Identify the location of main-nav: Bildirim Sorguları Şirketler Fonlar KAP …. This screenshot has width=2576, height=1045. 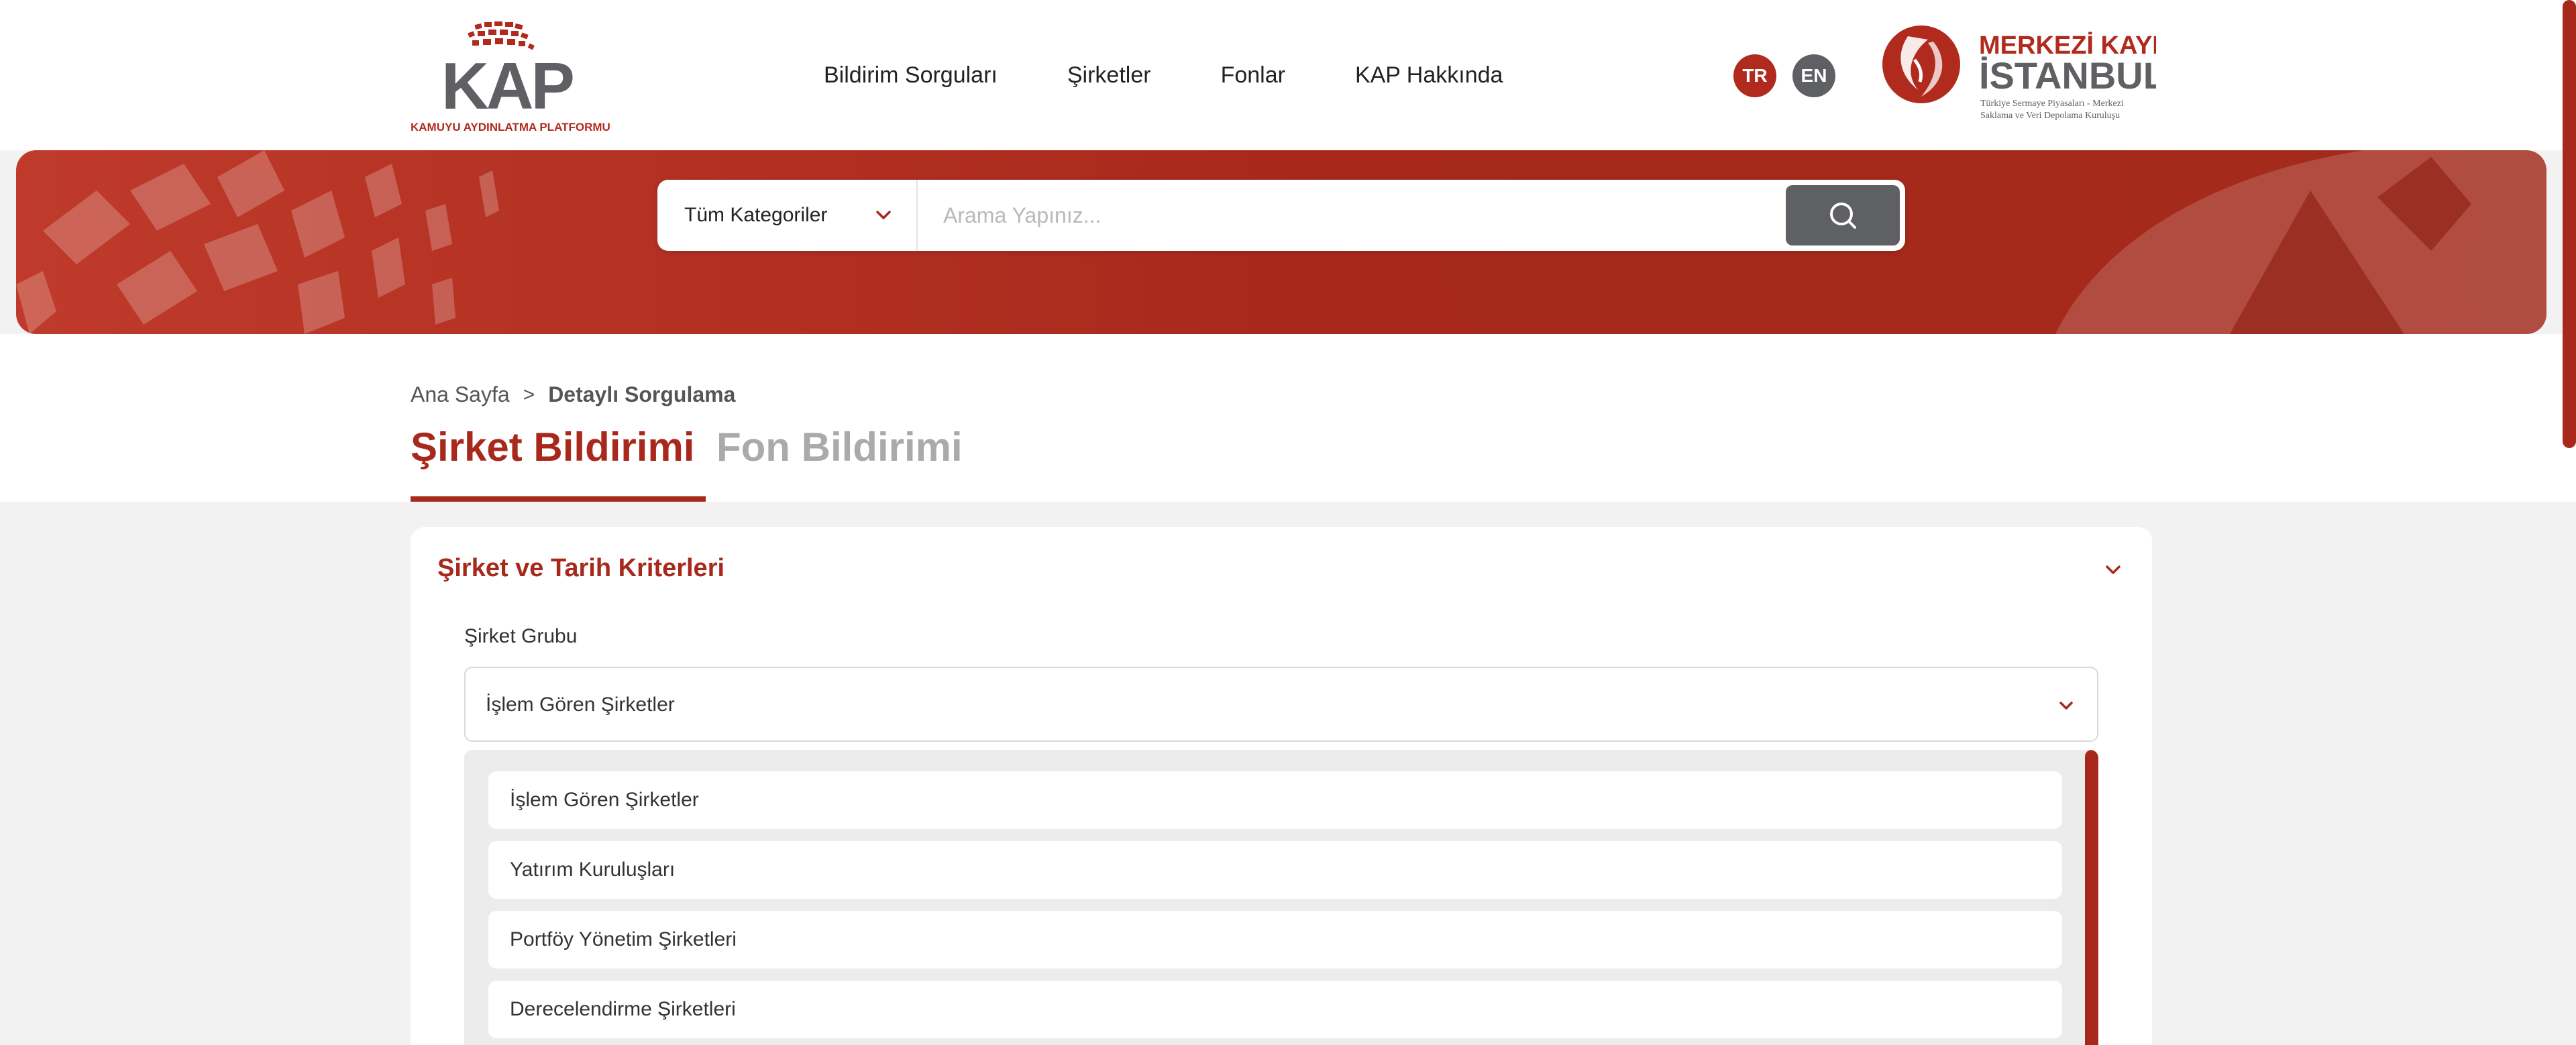
(1198, 75).